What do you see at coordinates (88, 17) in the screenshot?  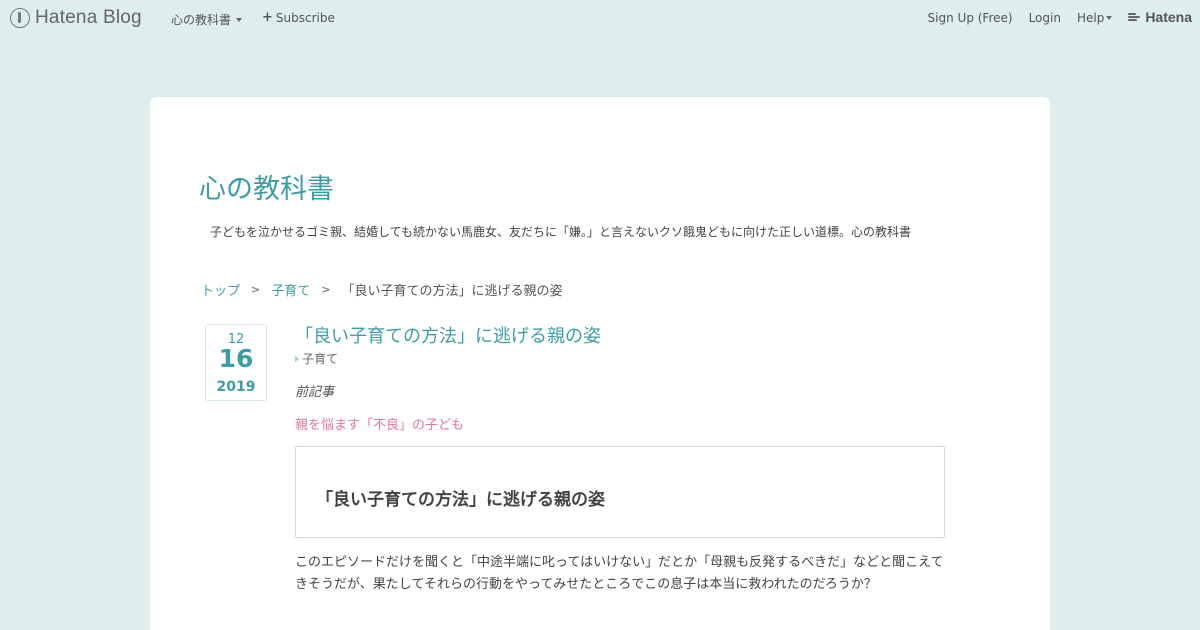 I see `hatena-blog-logo-text: Hatena Blog` at bounding box center [88, 17].